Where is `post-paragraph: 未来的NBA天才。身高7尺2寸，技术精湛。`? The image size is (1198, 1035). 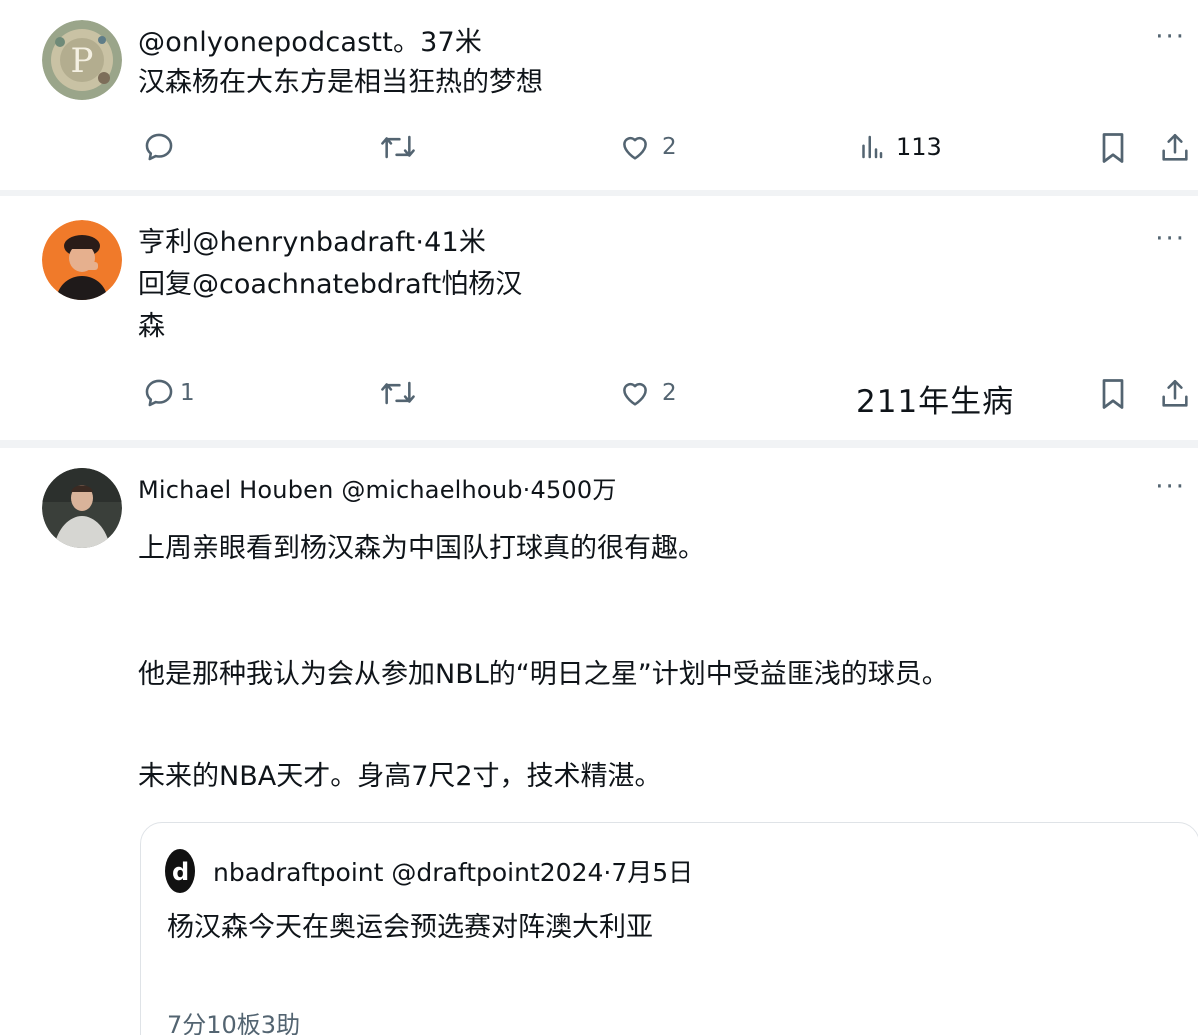 post-paragraph: 未来的NBA天才。身高7尺2寸，技术精湛。 is located at coordinates (400, 776).